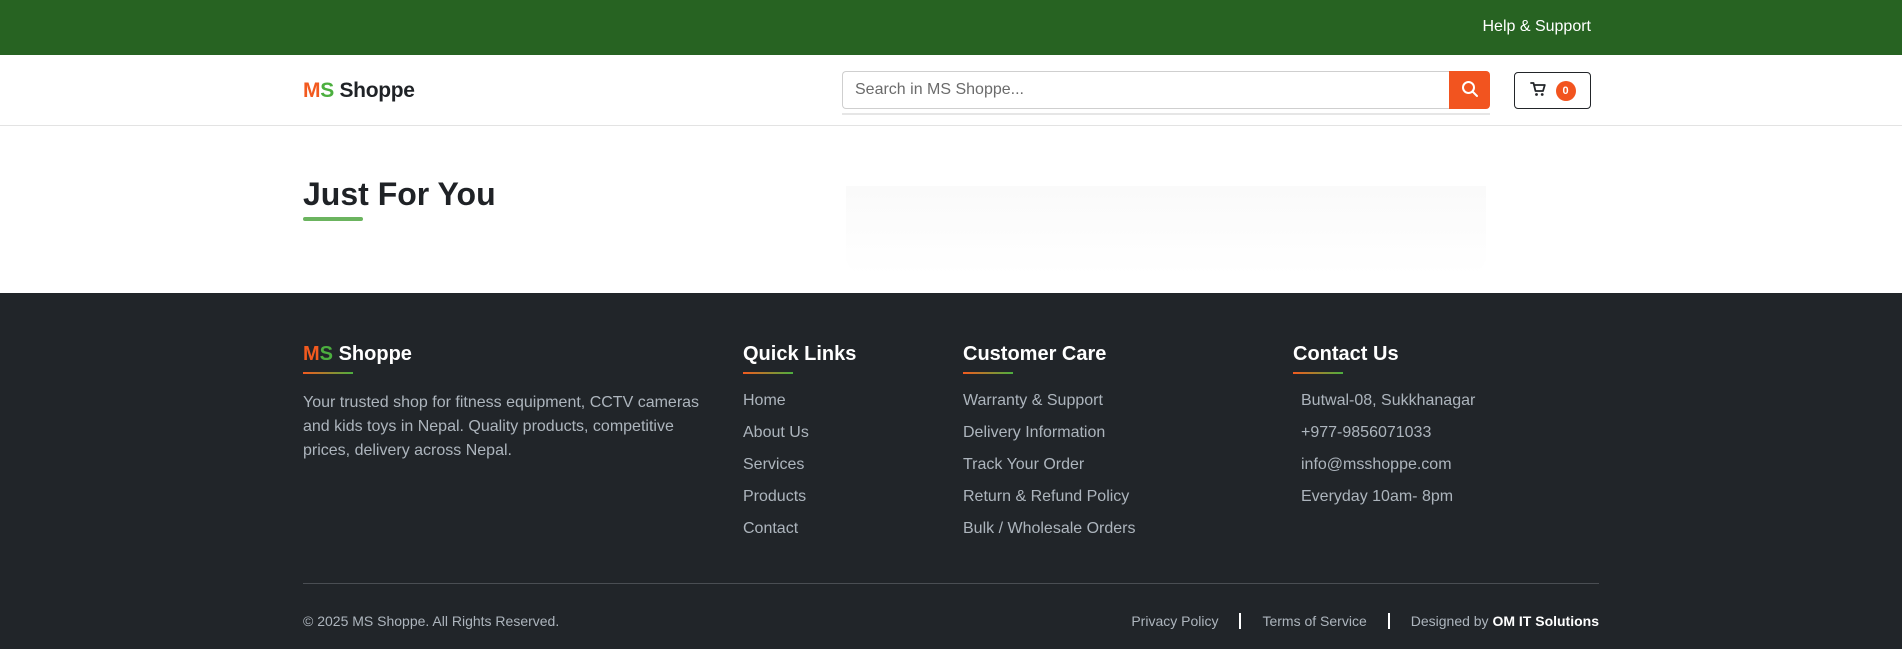 This screenshot has height=649, width=1902. Describe the element at coordinates (799, 465) in the screenshot. I see `footer-link-services: Services` at that location.